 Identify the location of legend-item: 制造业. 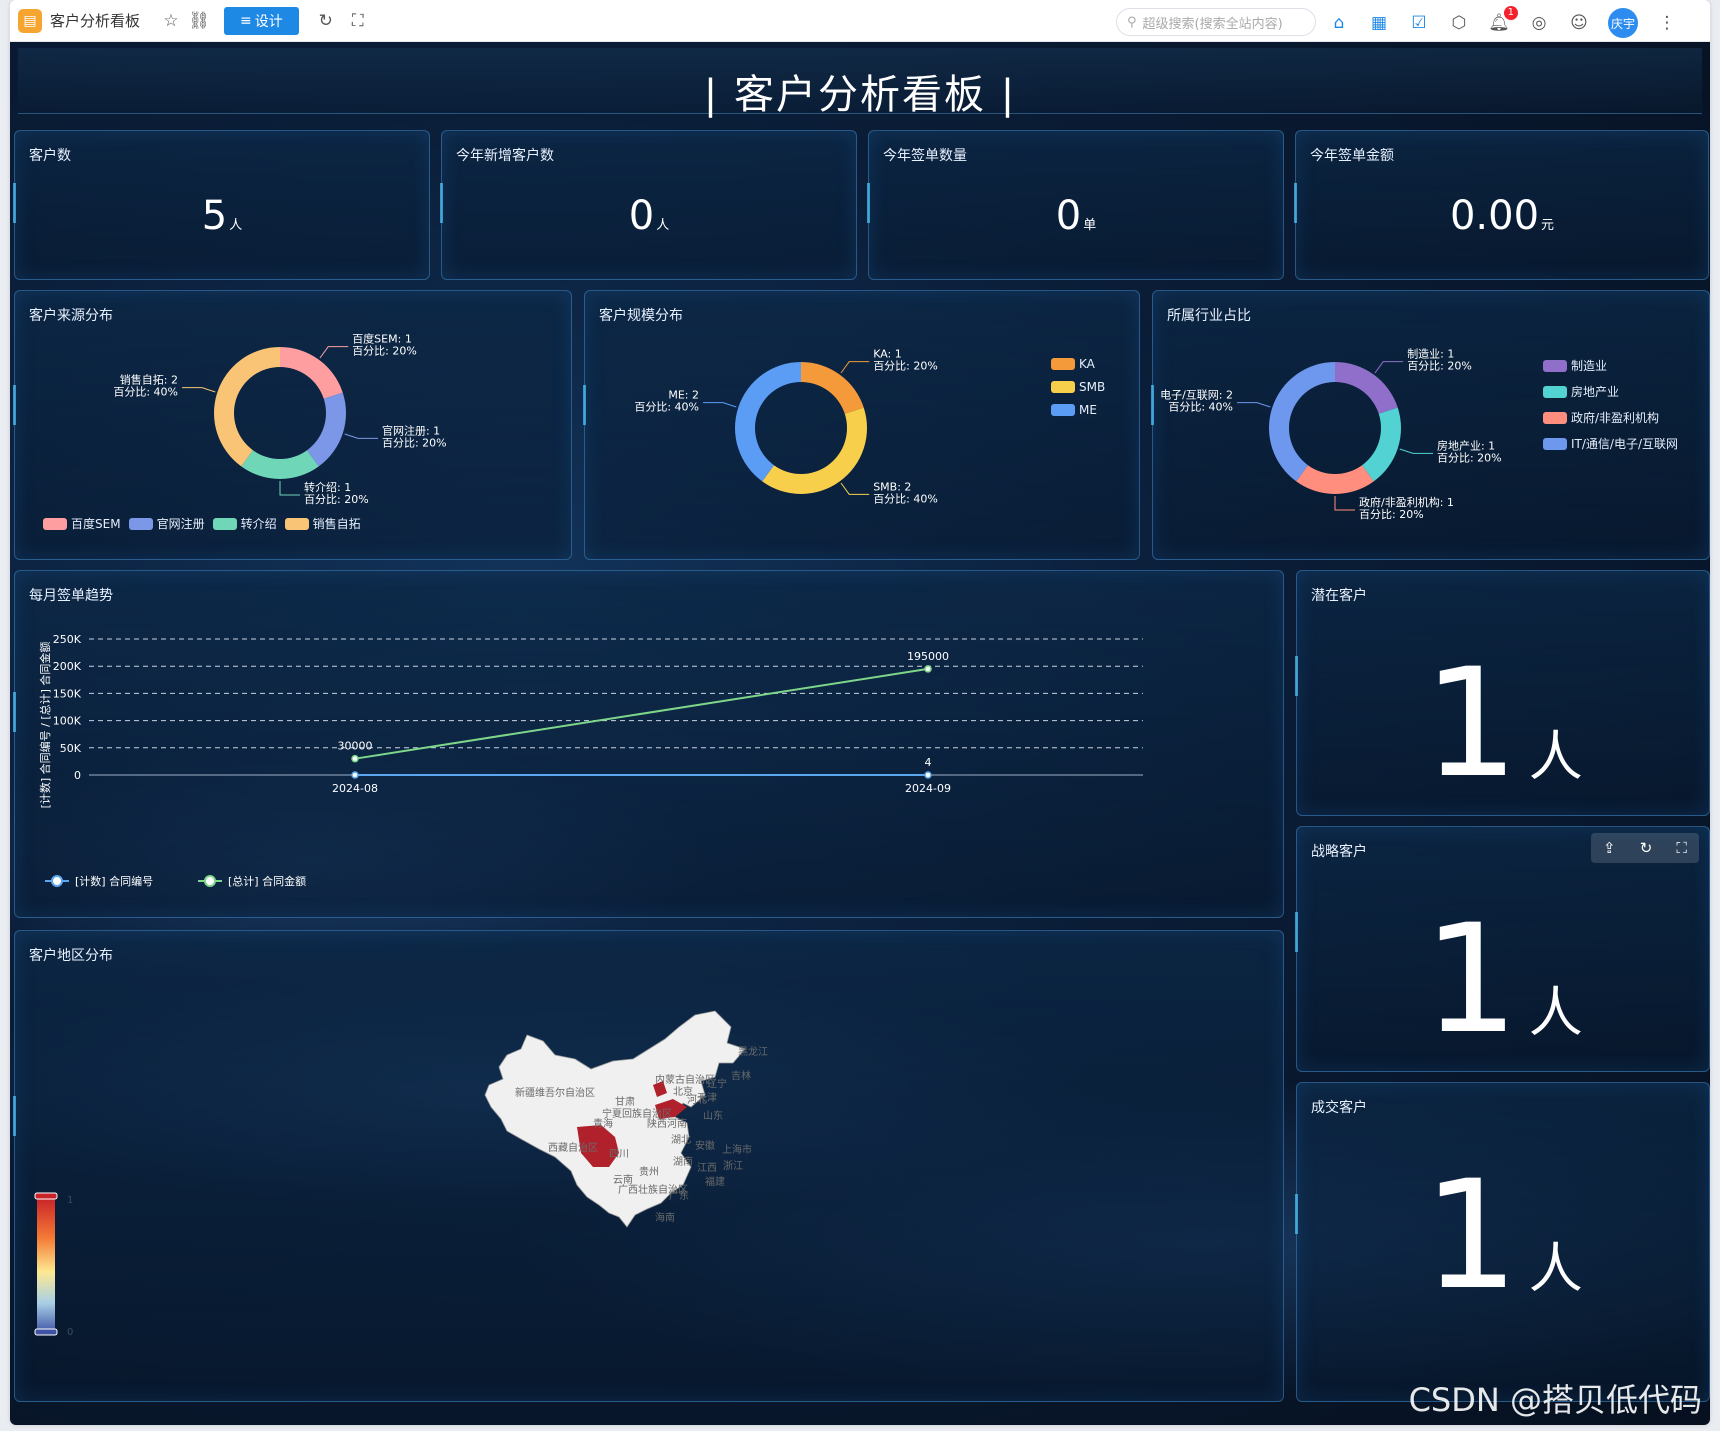
(1610, 365).